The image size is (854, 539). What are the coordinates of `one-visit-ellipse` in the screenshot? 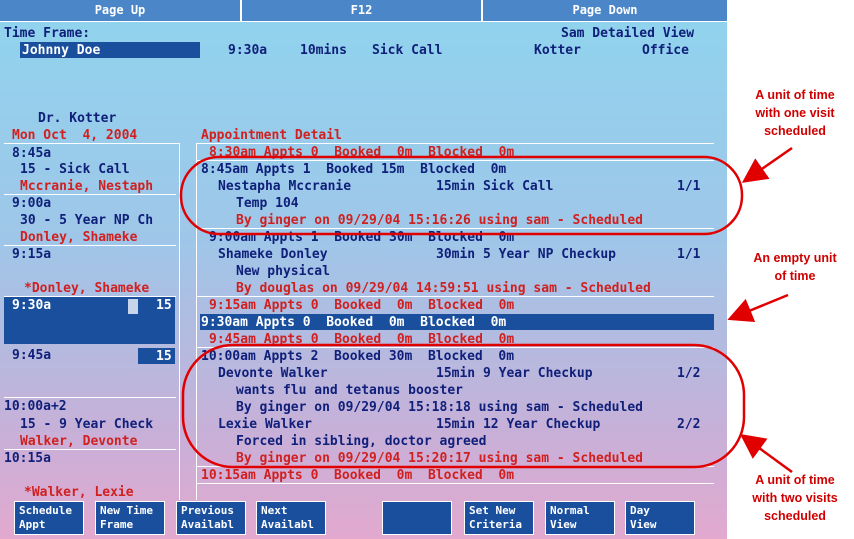 It's located at (461, 195).